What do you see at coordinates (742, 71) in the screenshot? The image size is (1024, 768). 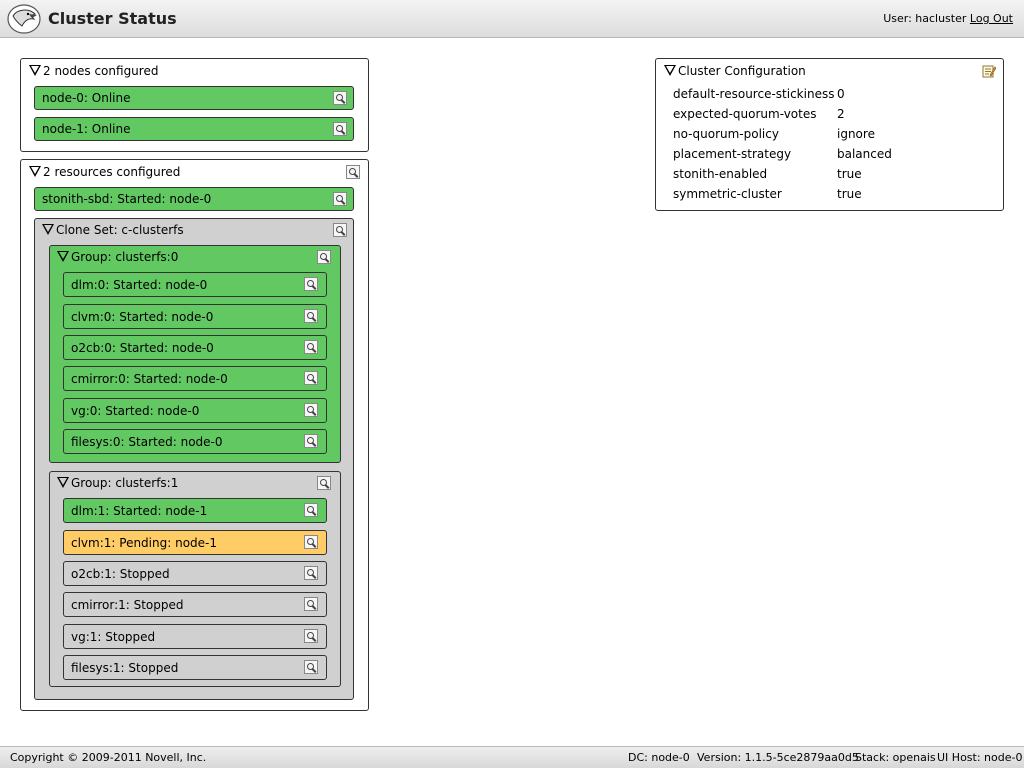 I see `config-panel-title: Cluster Configuration` at bounding box center [742, 71].